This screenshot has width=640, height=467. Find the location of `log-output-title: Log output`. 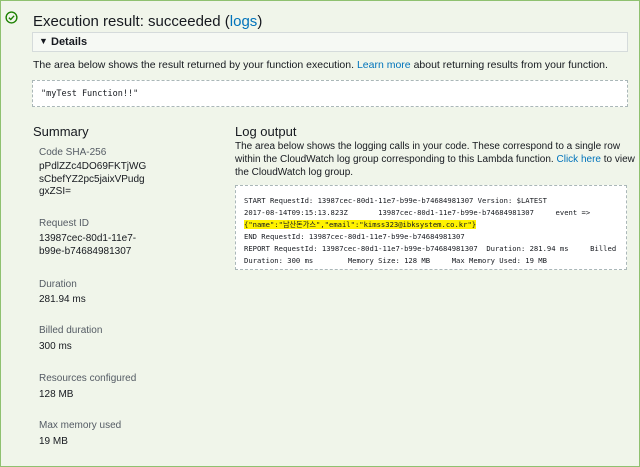

log-output-title: Log output is located at coordinates (266, 131).